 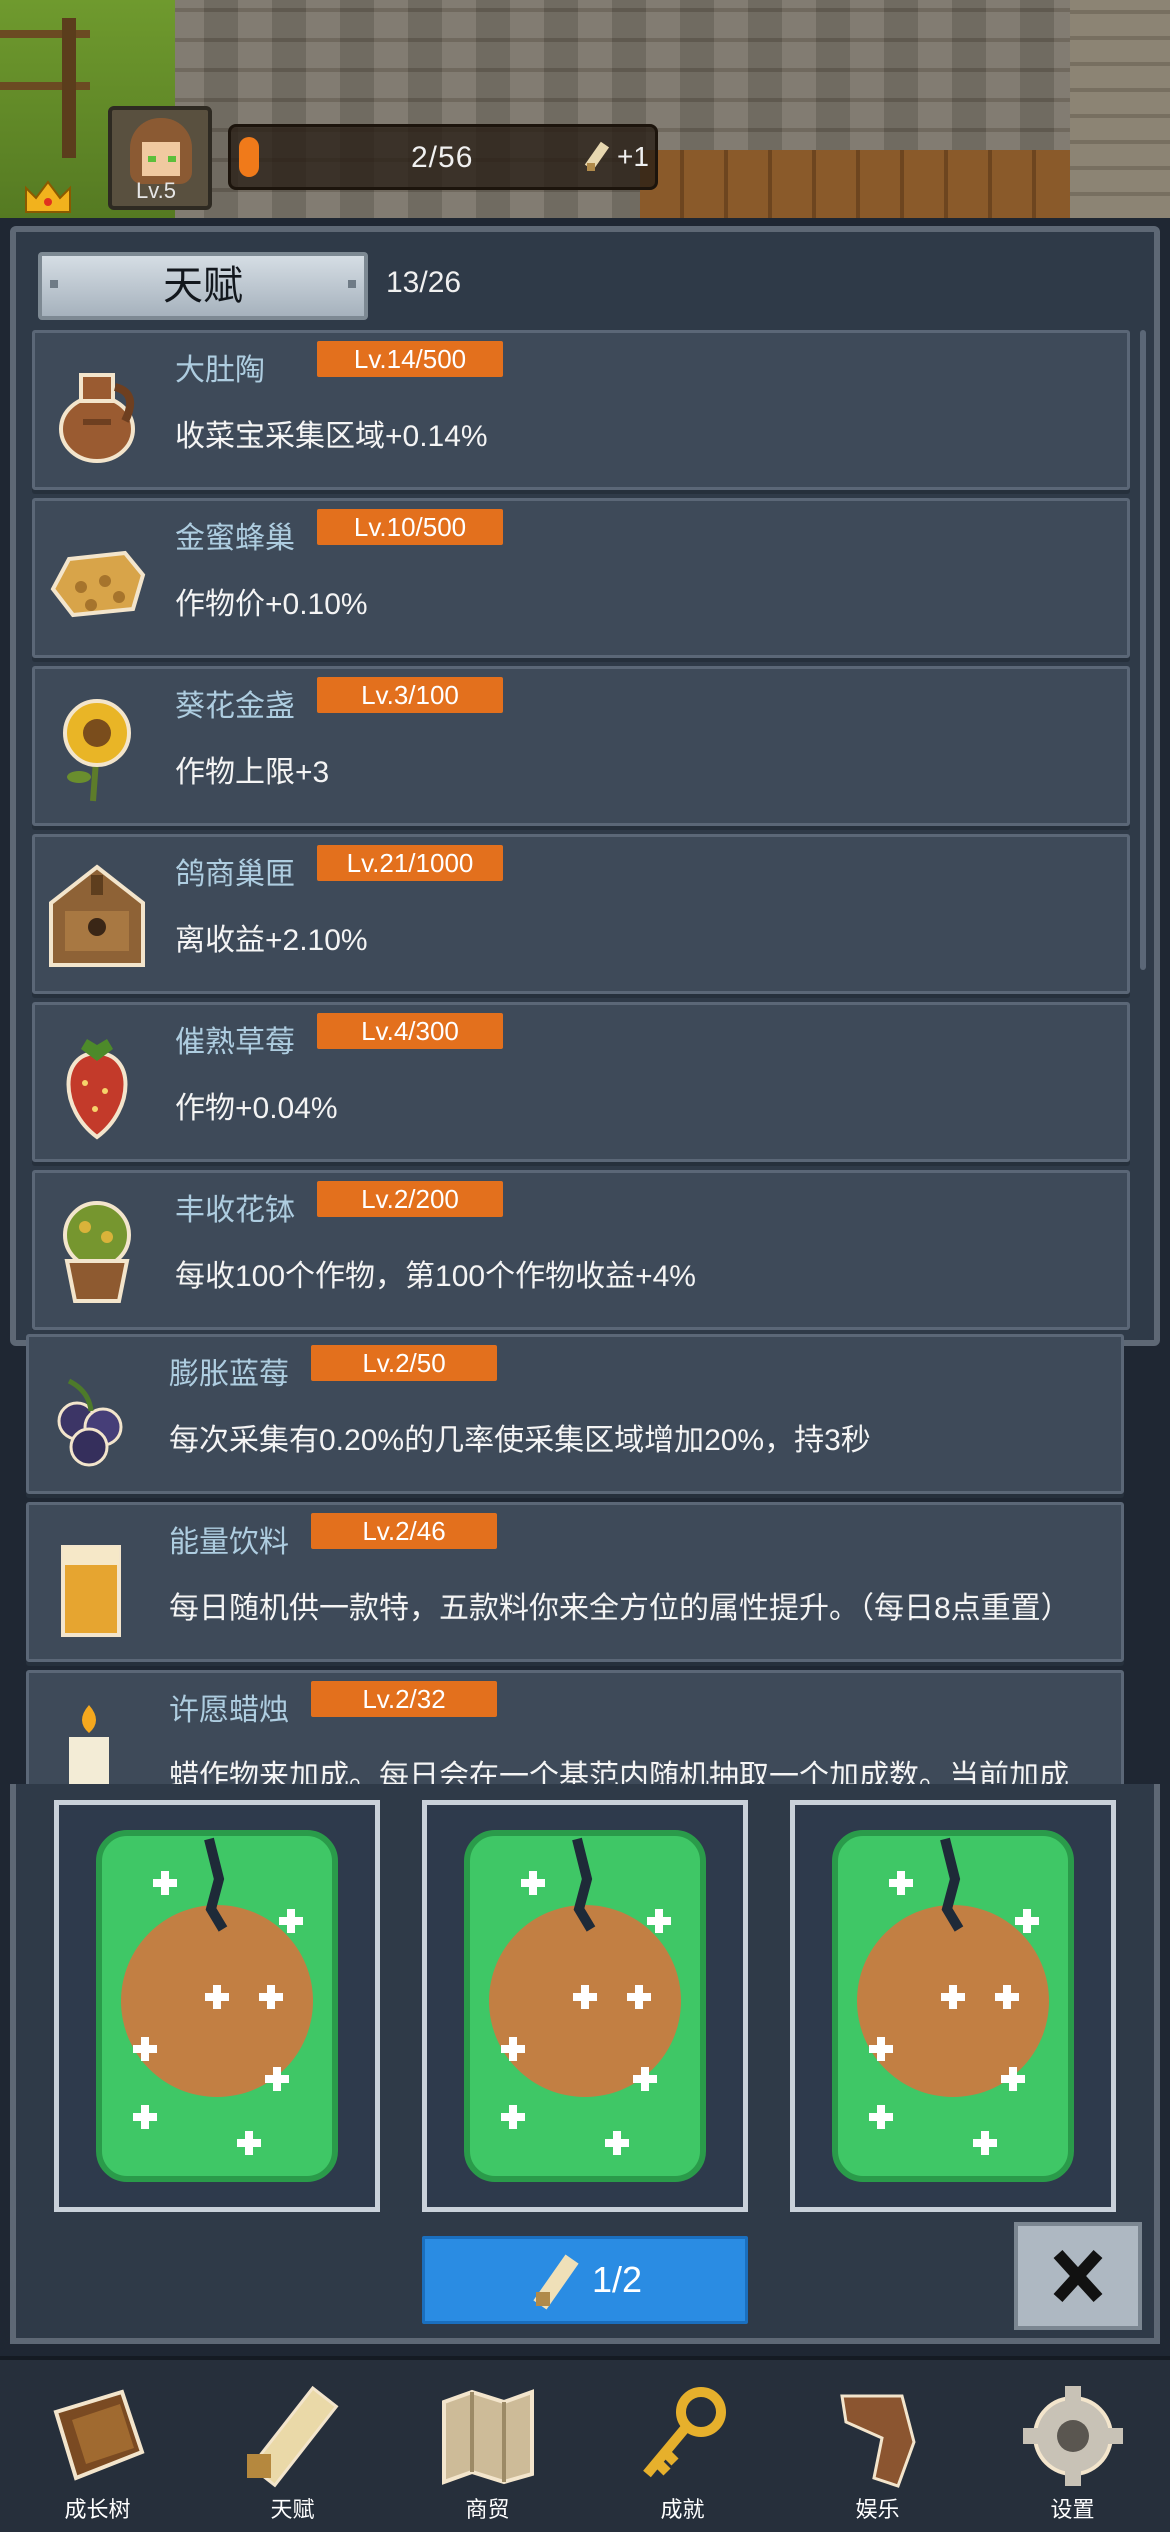 I want to click on map-icon, so click(x=488, y=2437).